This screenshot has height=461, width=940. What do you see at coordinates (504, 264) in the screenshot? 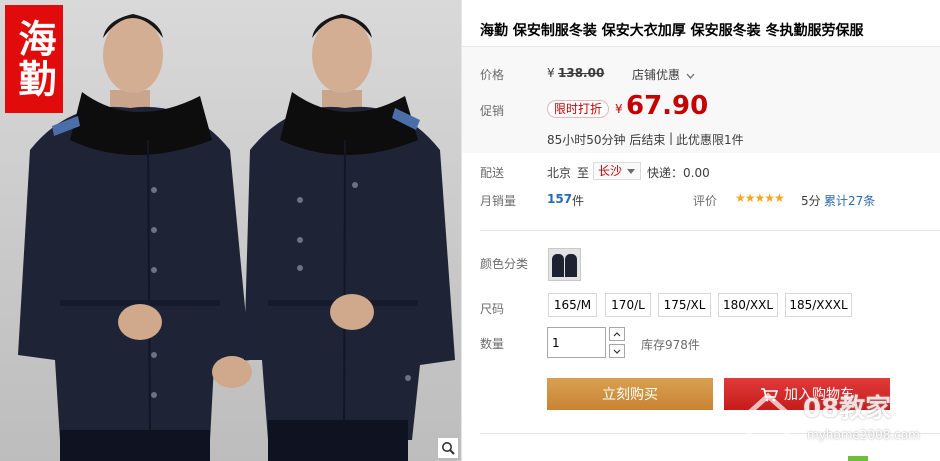
I see `color-label: 颜色分类` at bounding box center [504, 264].